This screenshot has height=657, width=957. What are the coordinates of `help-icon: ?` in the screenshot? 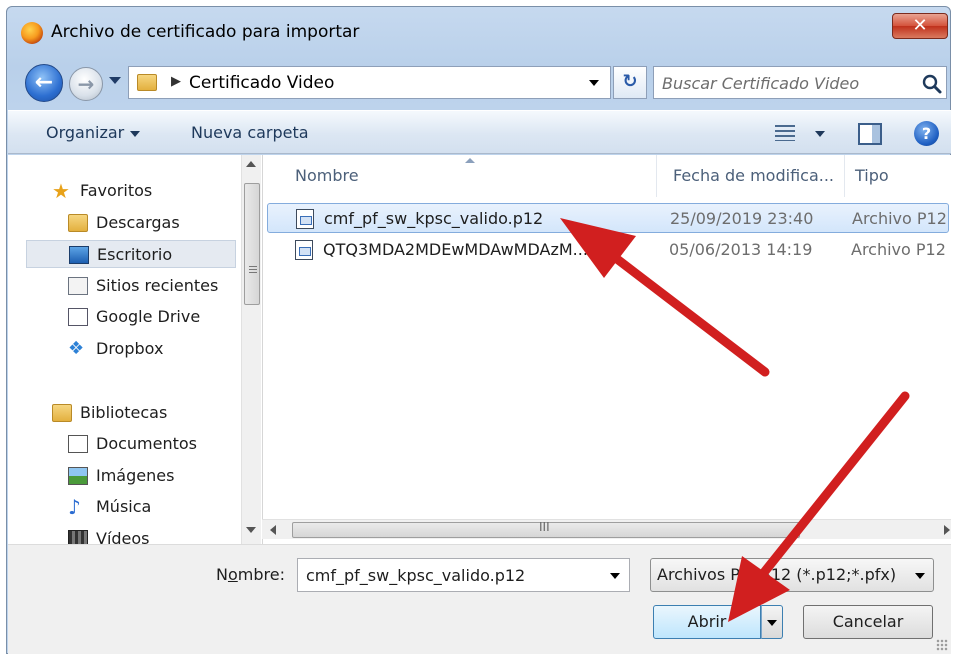 It's located at (926, 133).